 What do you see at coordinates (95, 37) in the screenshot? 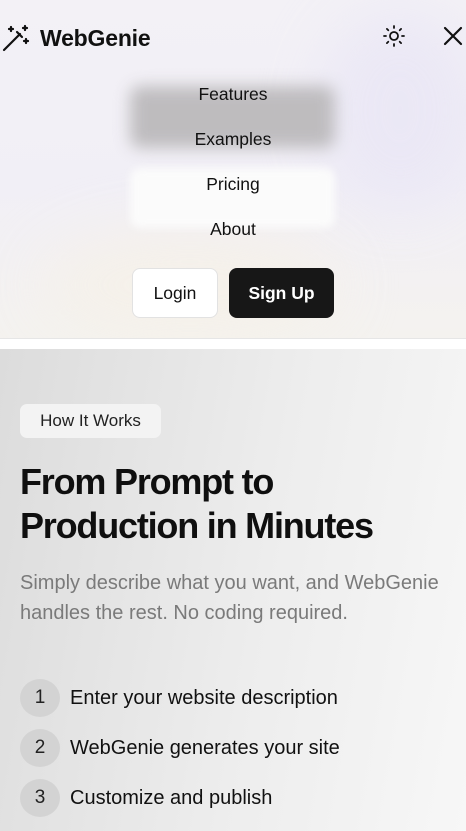
I see `brand-name: WebGenie` at bounding box center [95, 37].